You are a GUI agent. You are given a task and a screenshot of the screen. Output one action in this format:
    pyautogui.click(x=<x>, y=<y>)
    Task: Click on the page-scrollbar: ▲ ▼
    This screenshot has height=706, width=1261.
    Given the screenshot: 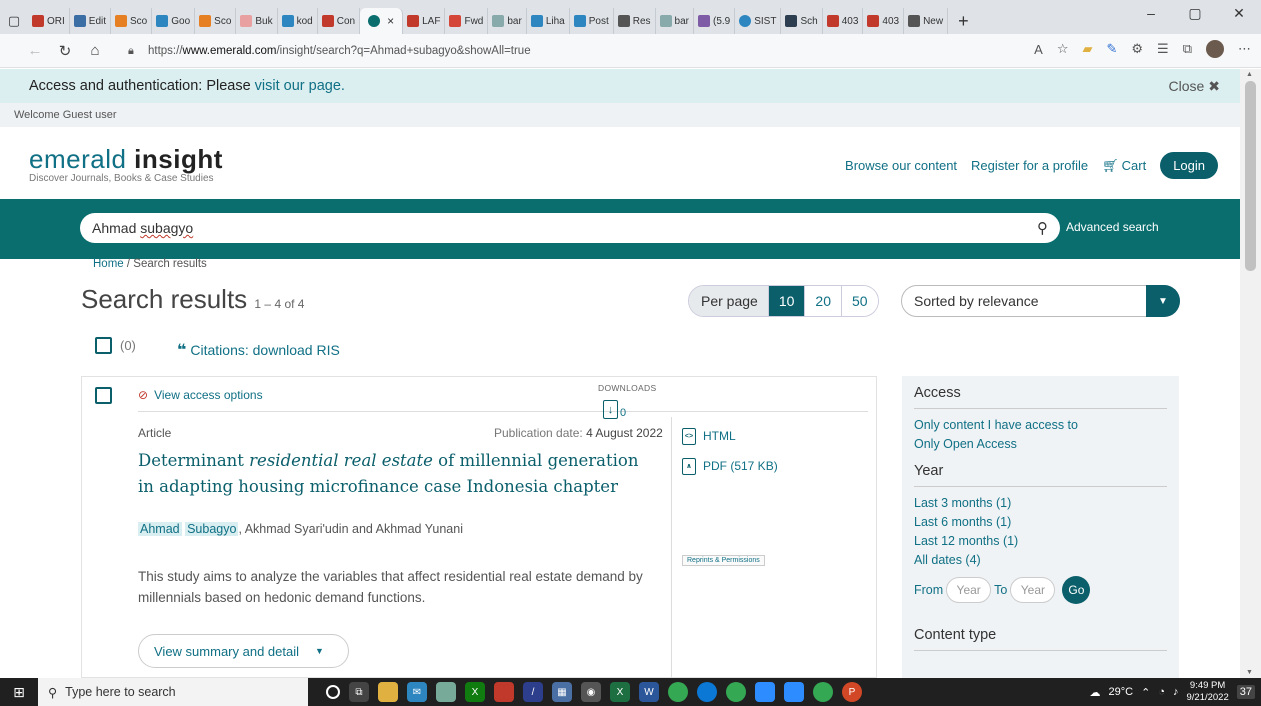 What is the action you would take?
    pyautogui.click(x=1250, y=373)
    